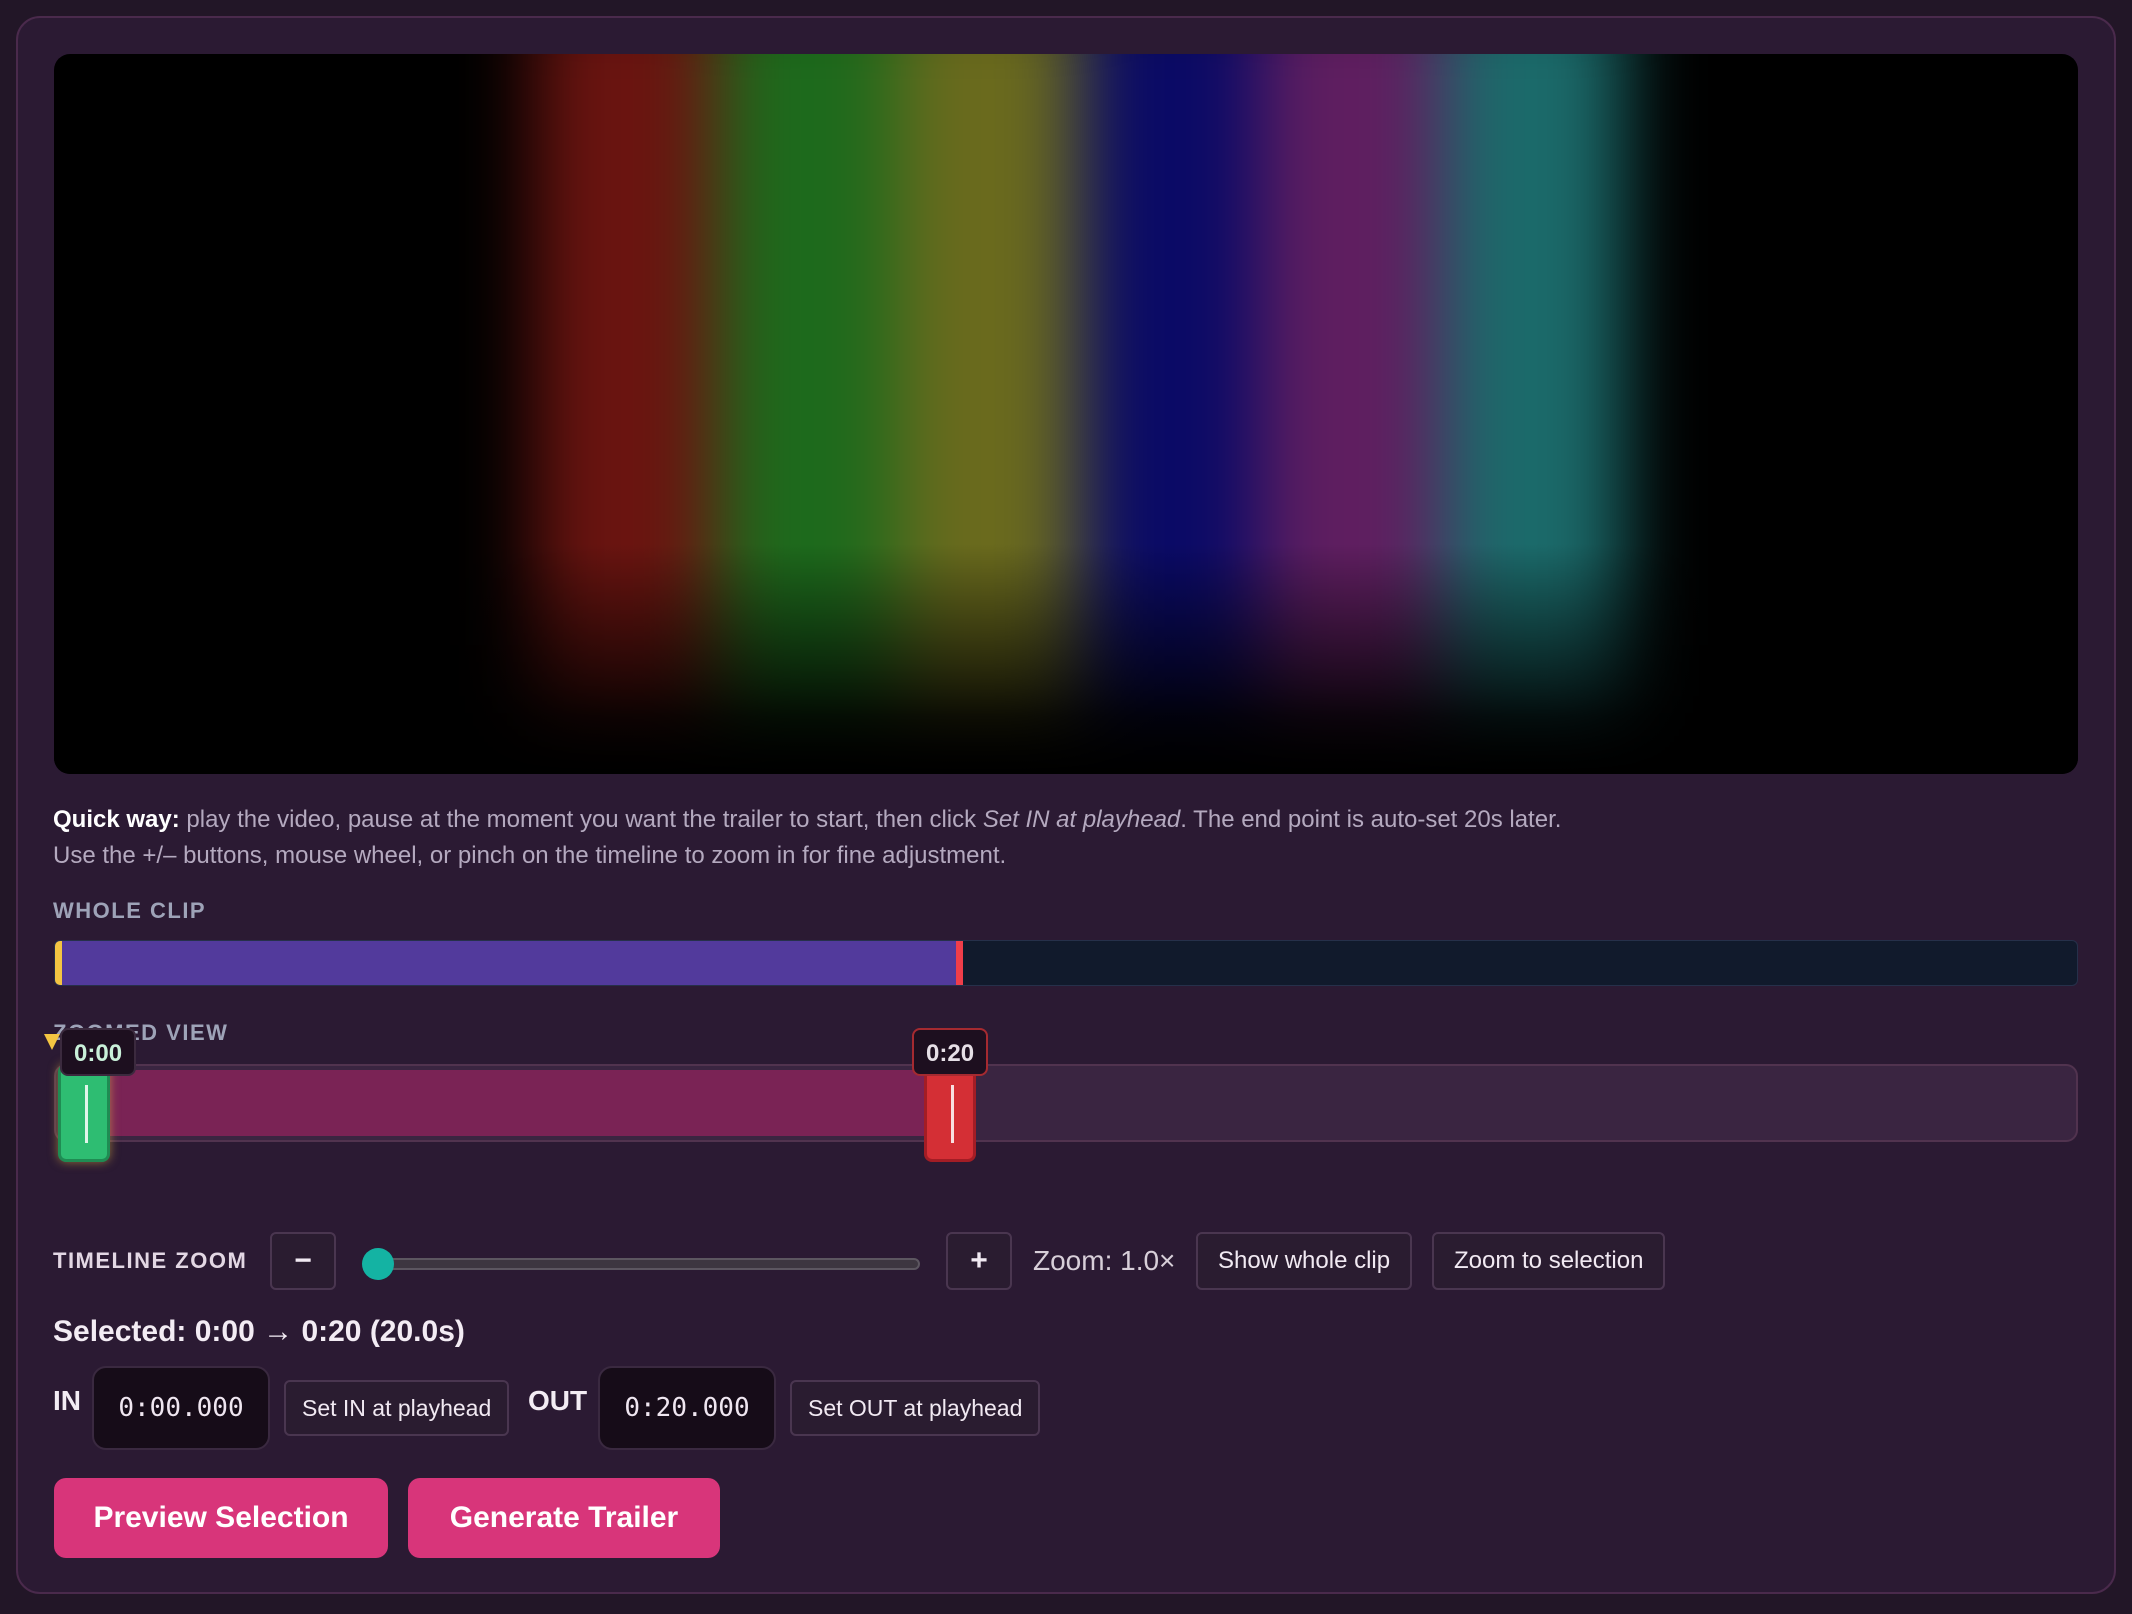 The height and width of the screenshot is (1614, 2132). I want to click on generate-trailer-button: Generate Trailer, so click(564, 1518).